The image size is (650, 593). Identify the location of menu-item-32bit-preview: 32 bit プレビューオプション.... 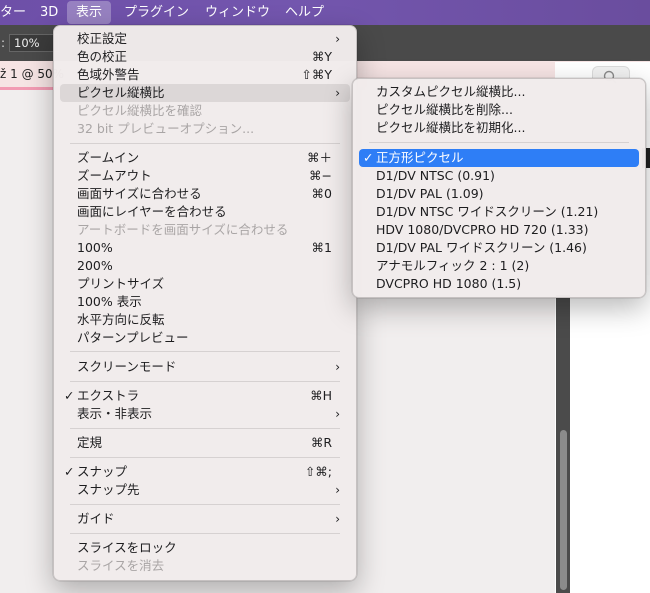
(205, 129).